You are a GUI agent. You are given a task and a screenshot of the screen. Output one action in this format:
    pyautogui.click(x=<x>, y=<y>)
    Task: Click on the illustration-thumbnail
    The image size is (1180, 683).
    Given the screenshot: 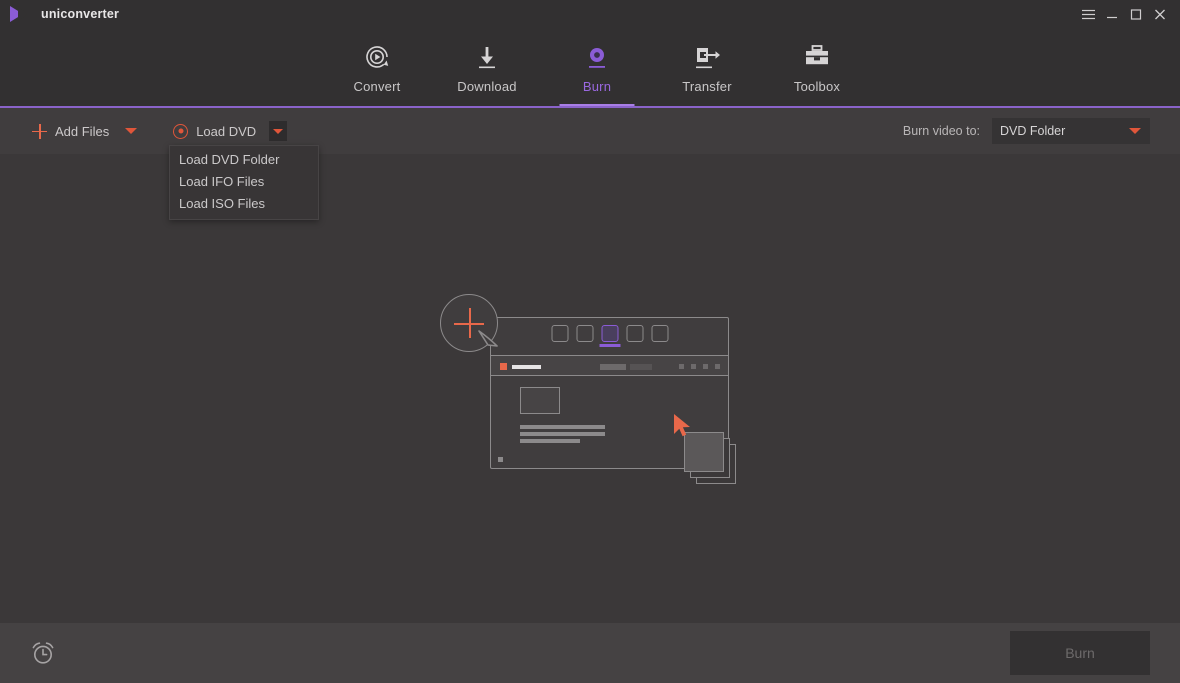 What is the action you would take?
    pyautogui.click(x=540, y=400)
    